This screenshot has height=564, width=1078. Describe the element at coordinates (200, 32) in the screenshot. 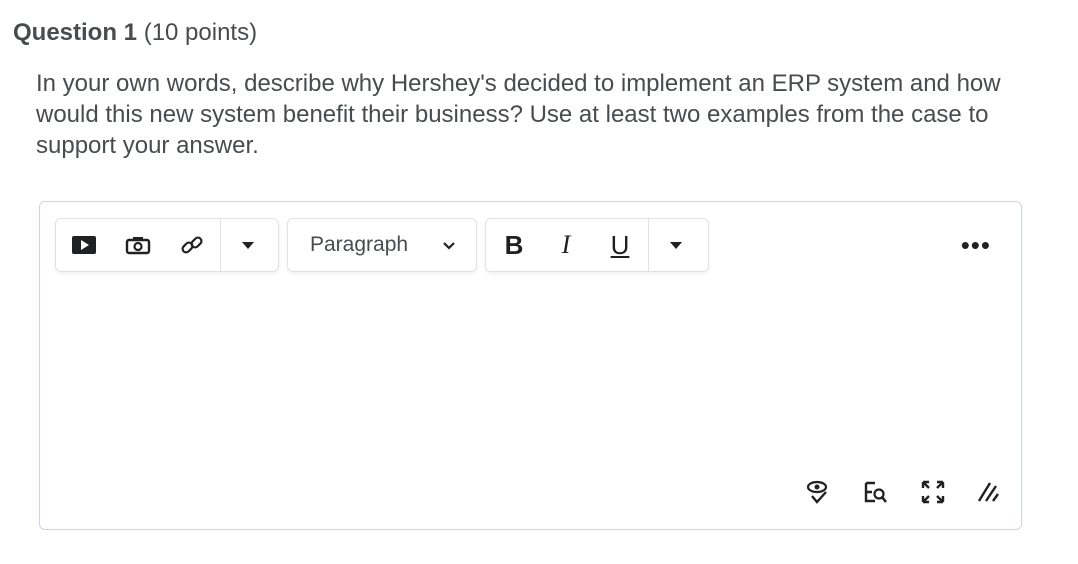

I see `question-points: (10 points)` at that location.